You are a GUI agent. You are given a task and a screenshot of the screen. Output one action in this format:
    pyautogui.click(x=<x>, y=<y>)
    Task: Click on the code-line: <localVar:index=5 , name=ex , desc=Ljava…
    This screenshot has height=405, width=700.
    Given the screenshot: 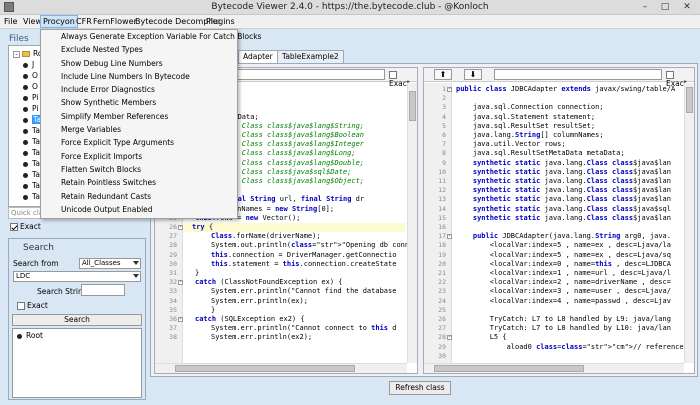 What is the action you would take?
    pyautogui.click(x=563, y=254)
    